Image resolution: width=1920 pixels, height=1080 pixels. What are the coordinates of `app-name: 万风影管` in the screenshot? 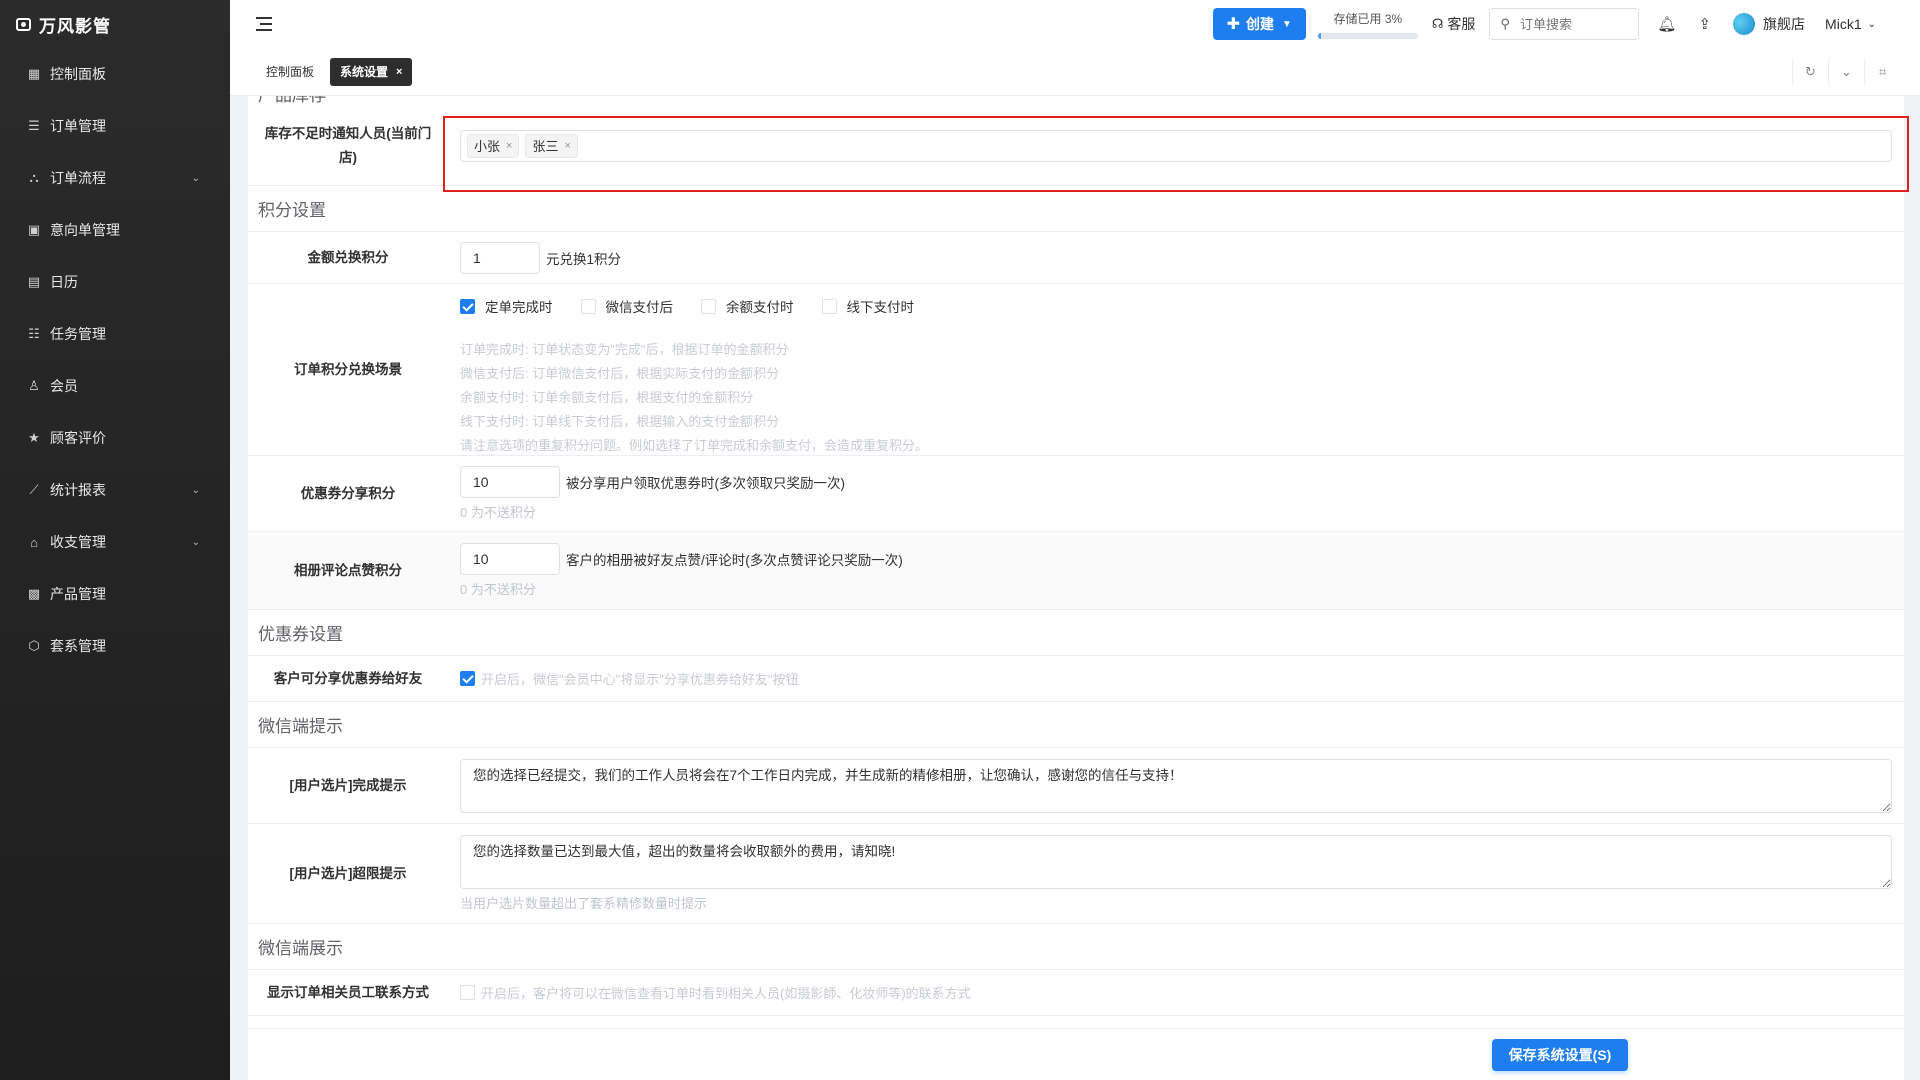 It's located at (75, 26).